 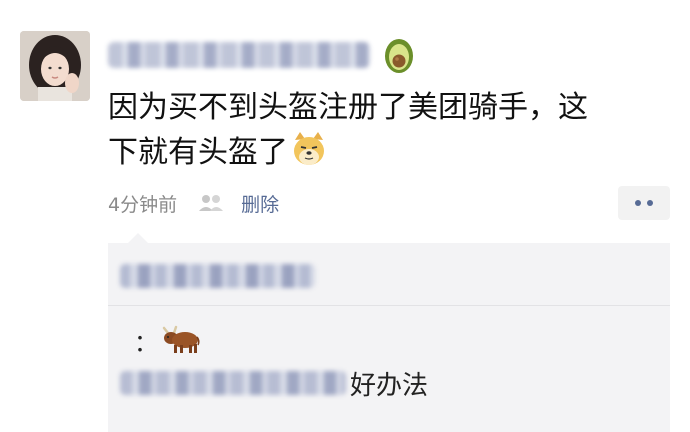 What do you see at coordinates (644, 203) in the screenshot?
I see `more-button` at bounding box center [644, 203].